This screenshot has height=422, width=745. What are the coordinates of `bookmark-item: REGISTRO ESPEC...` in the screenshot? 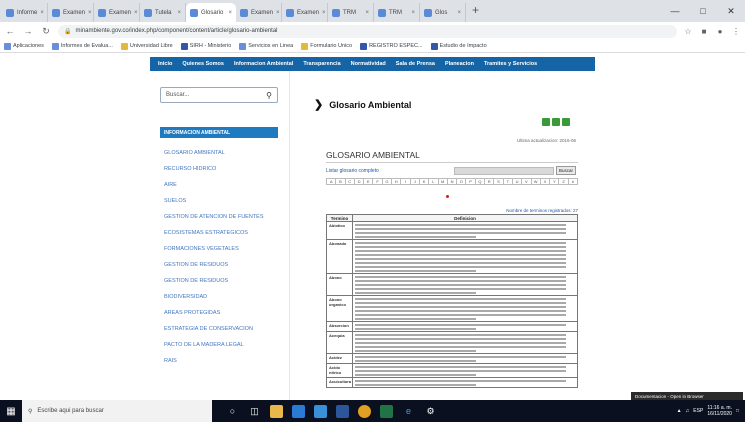 It's located at (391, 46).